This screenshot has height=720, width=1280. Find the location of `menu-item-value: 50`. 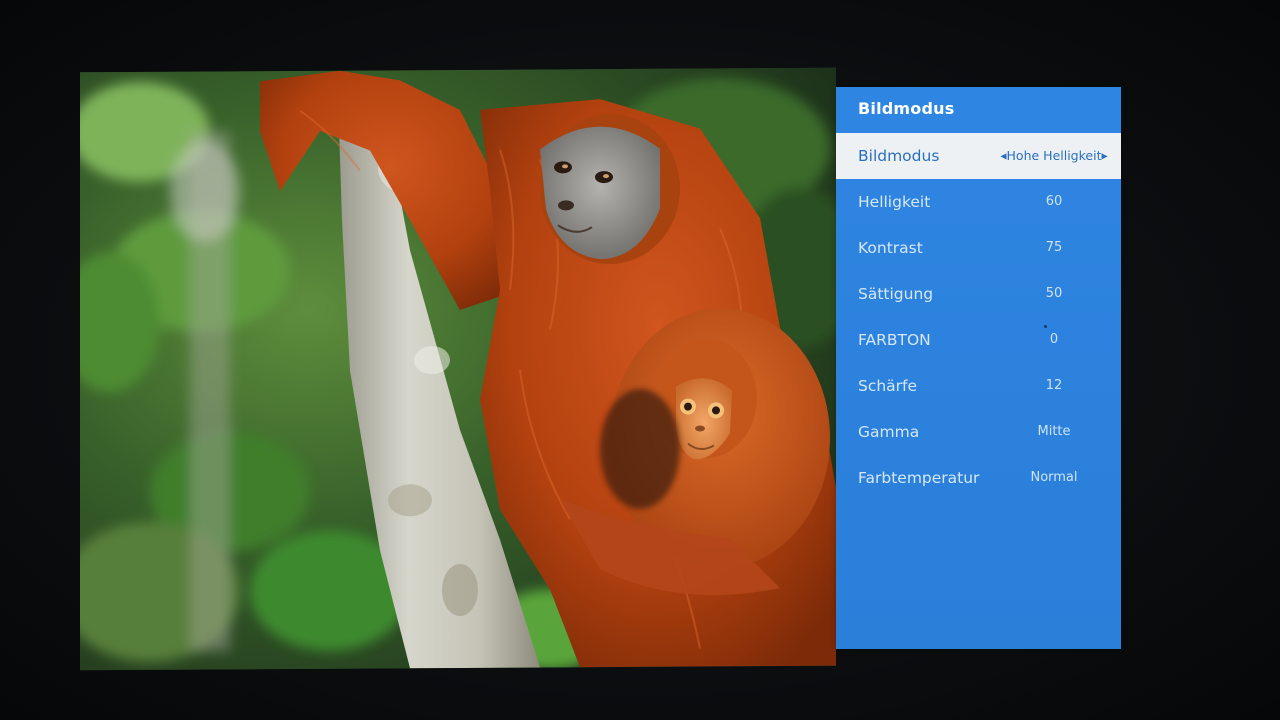

menu-item-value: 50 is located at coordinates (1054, 293).